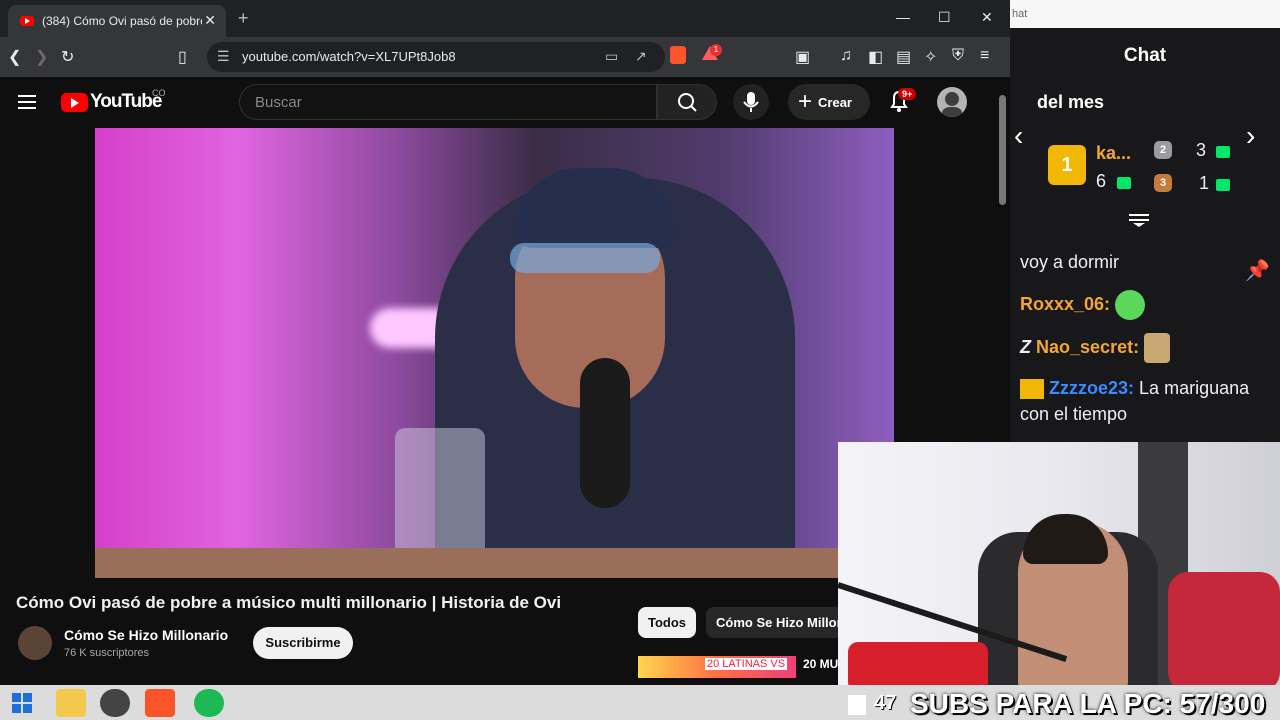 This screenshot has height=720, width=1280. What do you see at coordinates (146, 635) in the screenshot?
I see `channel-name: Cómo Se Hizo Millonario` at bounding box center [146, 635].